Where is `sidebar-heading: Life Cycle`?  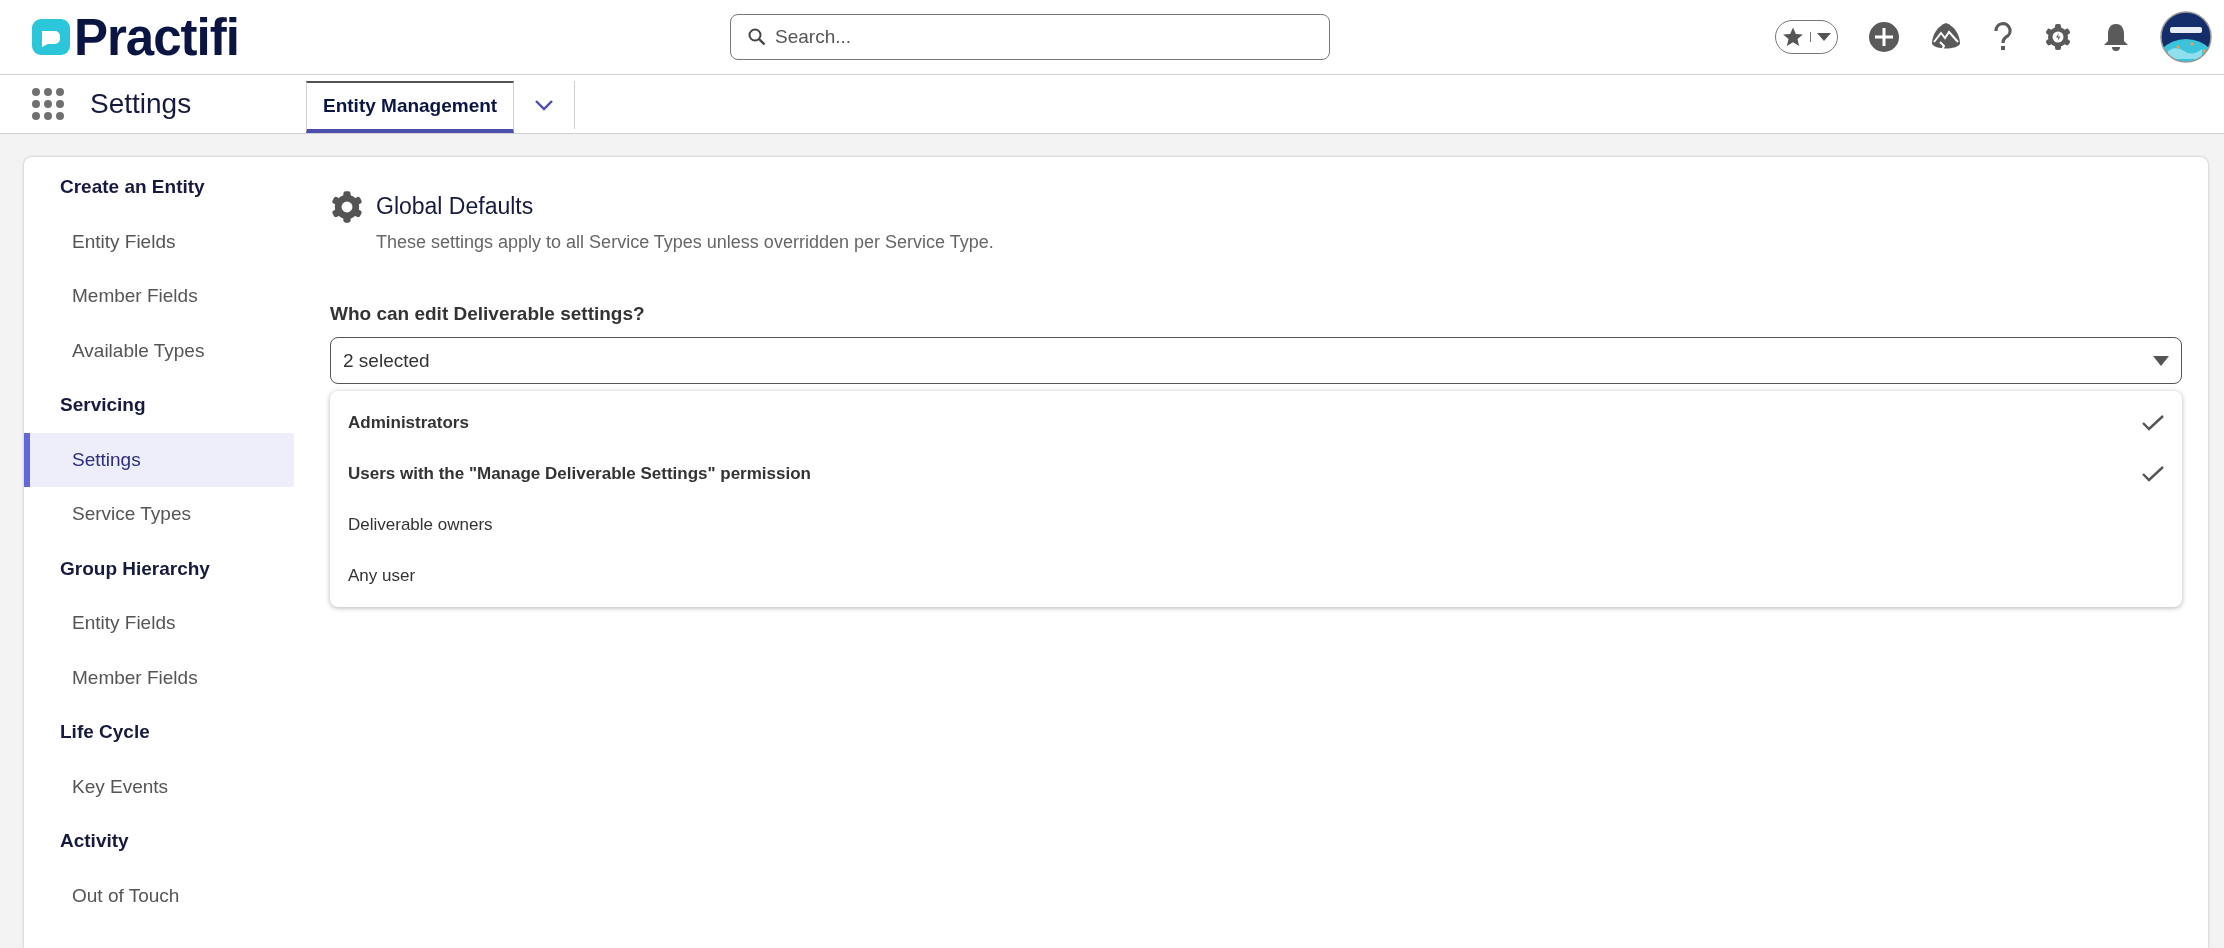
sidebar-heading: Life Cycle is located at coordinates (105, 732).